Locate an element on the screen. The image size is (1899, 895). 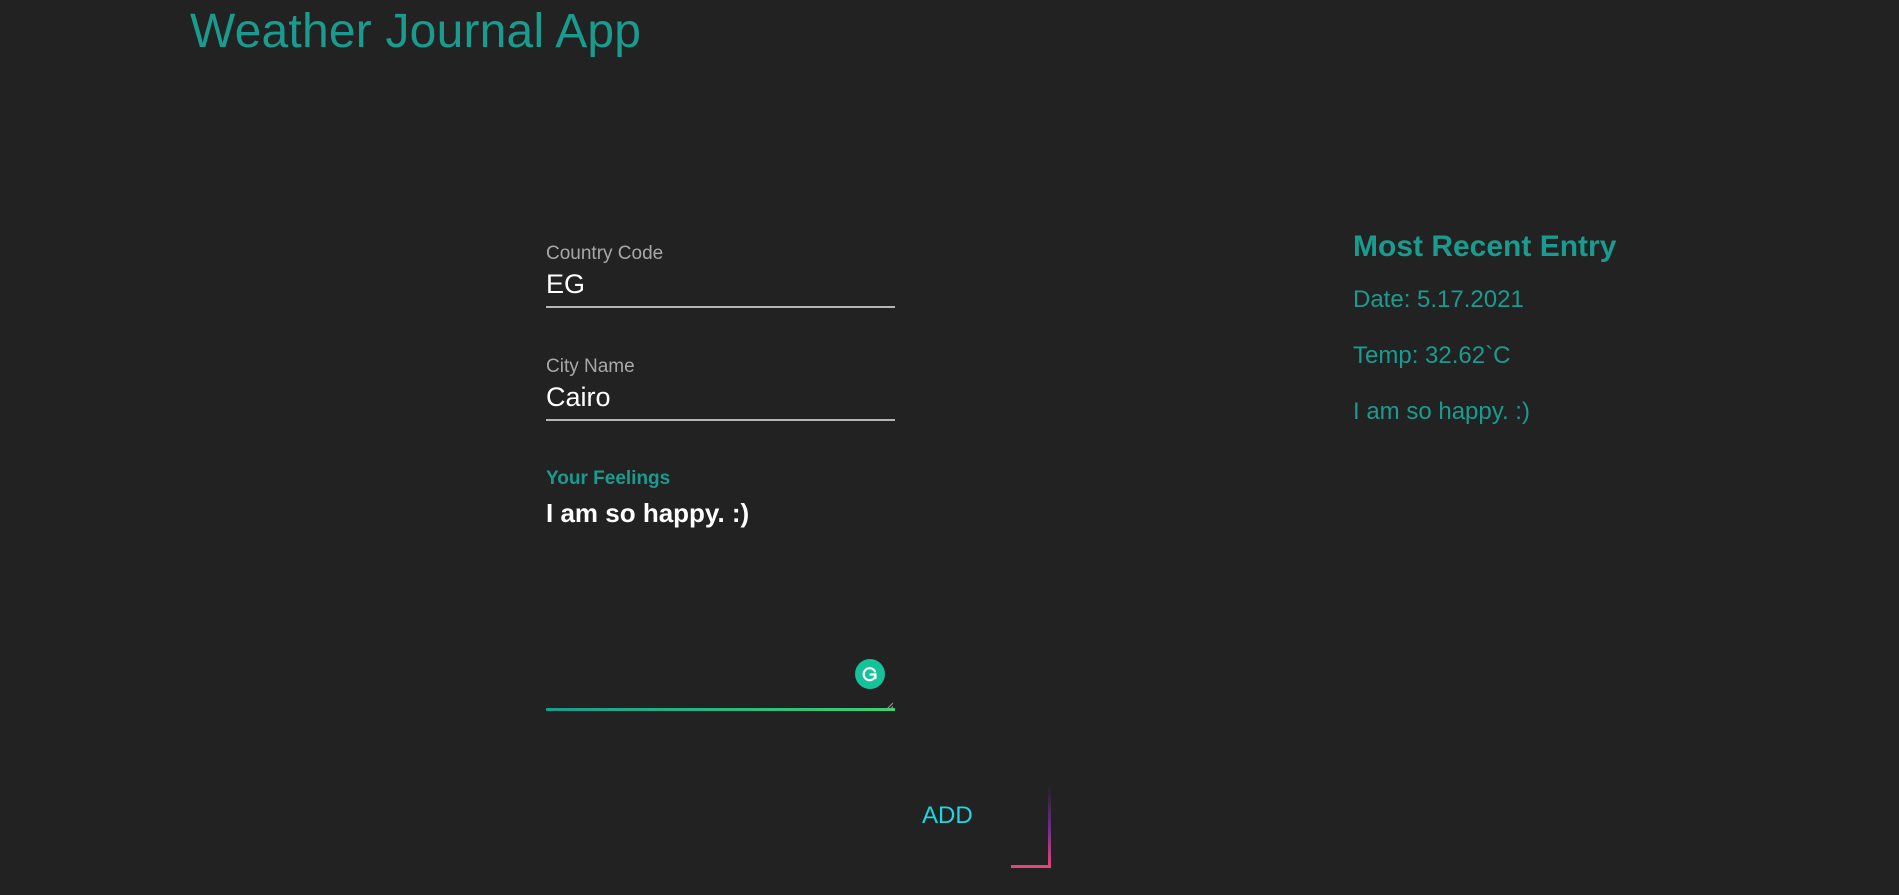
city-name-input is located at coordinates (720, 399).